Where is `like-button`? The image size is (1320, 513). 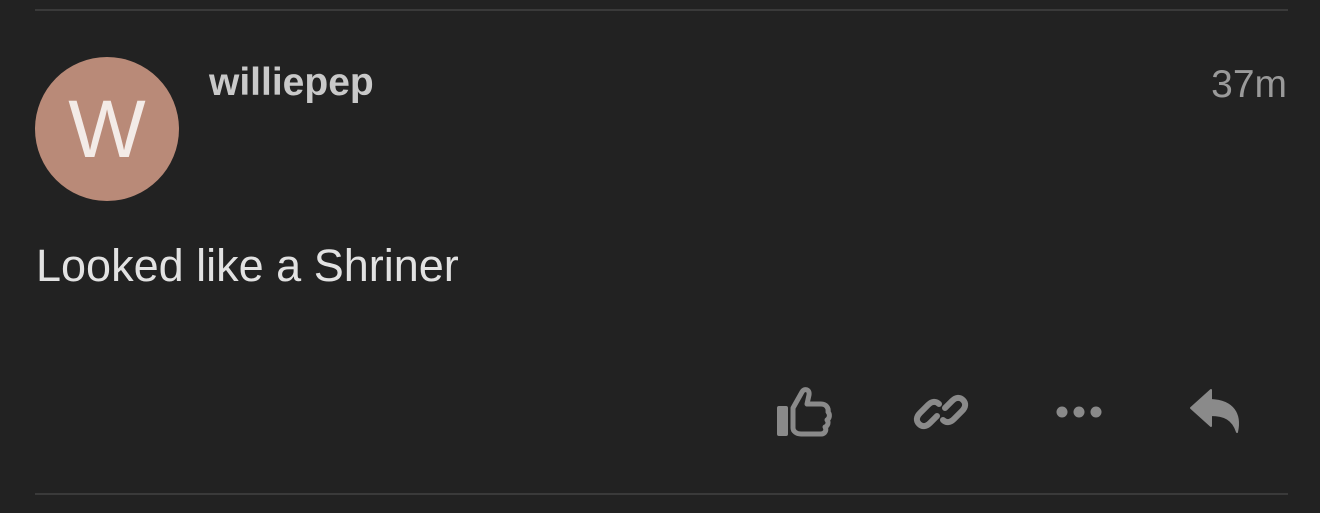 like-button is located at coordinates (803, 412).